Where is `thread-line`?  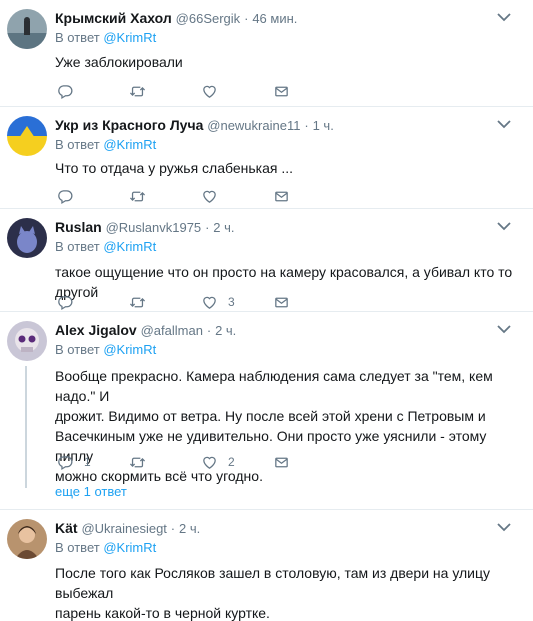
thread-line is located at coordinates (26, 427).